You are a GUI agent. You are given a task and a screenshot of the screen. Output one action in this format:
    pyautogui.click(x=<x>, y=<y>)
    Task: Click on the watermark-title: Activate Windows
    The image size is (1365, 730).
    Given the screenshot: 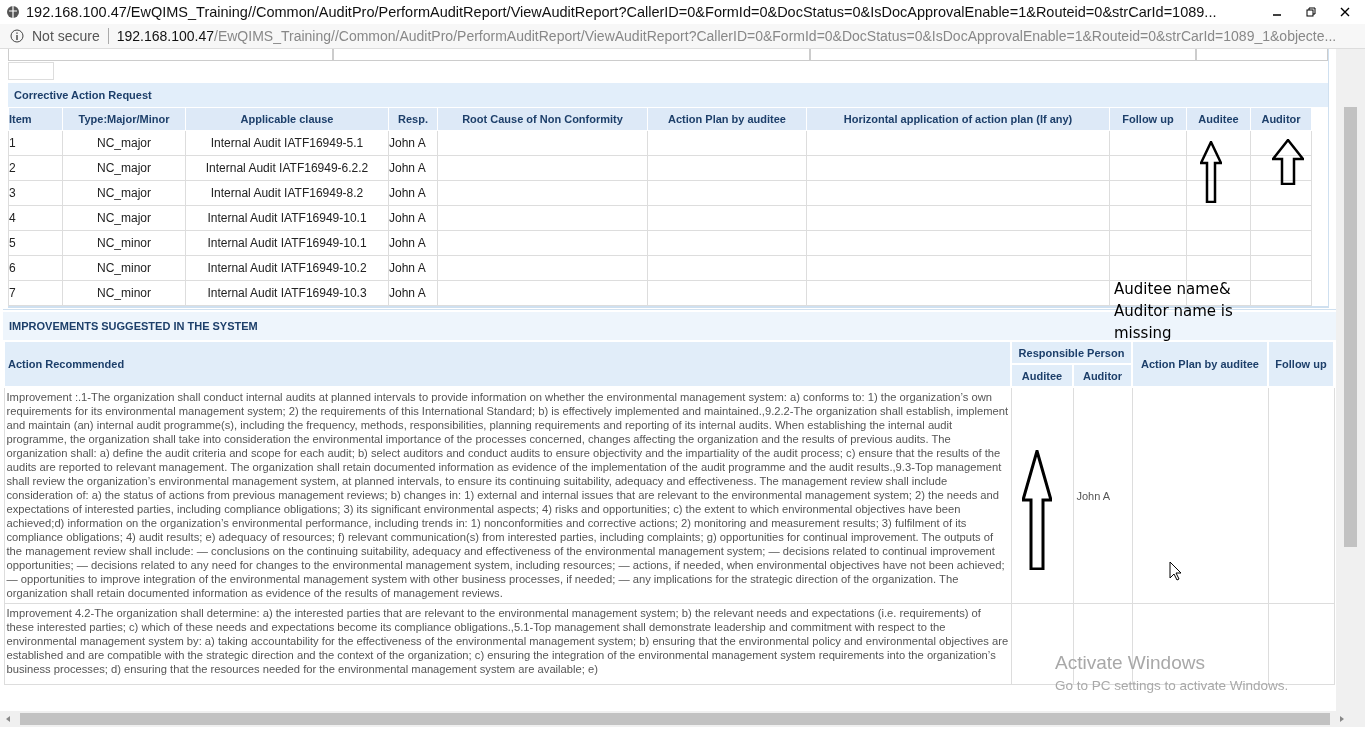 What is the action you would take?
    pyautogui.click(x=1130, y=663)
    